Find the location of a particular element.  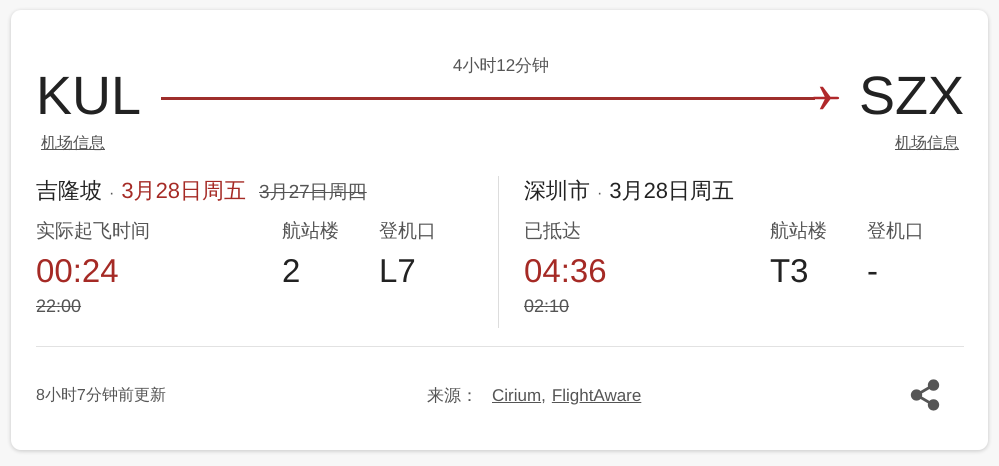

update-time: 8小时7分钟前更新 is located at coordinates (101, 396).